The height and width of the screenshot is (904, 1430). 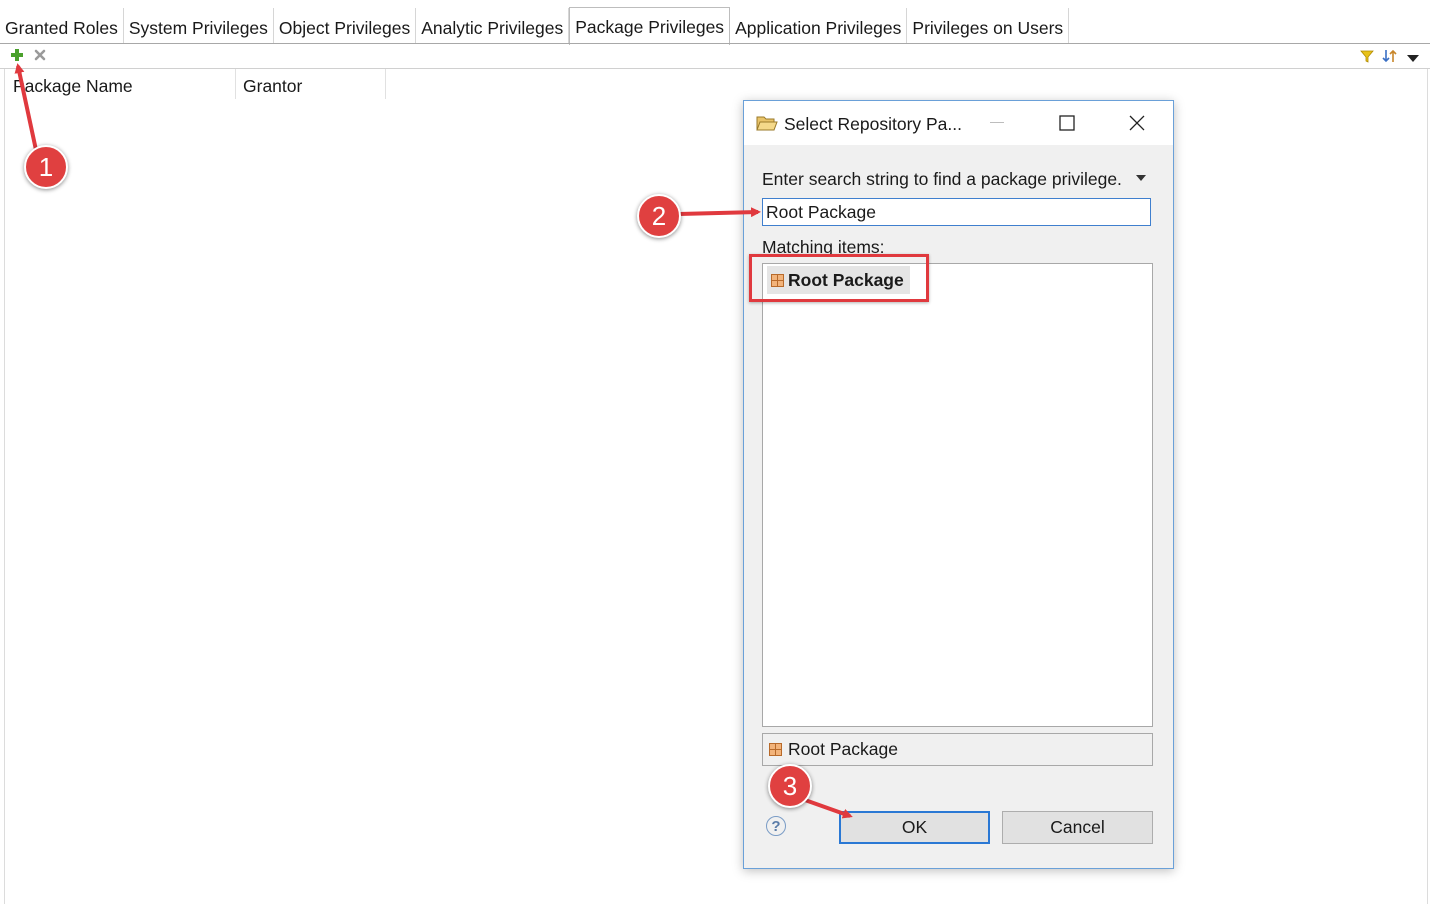 I want to click on close-button, so click(x=1137, y=123).